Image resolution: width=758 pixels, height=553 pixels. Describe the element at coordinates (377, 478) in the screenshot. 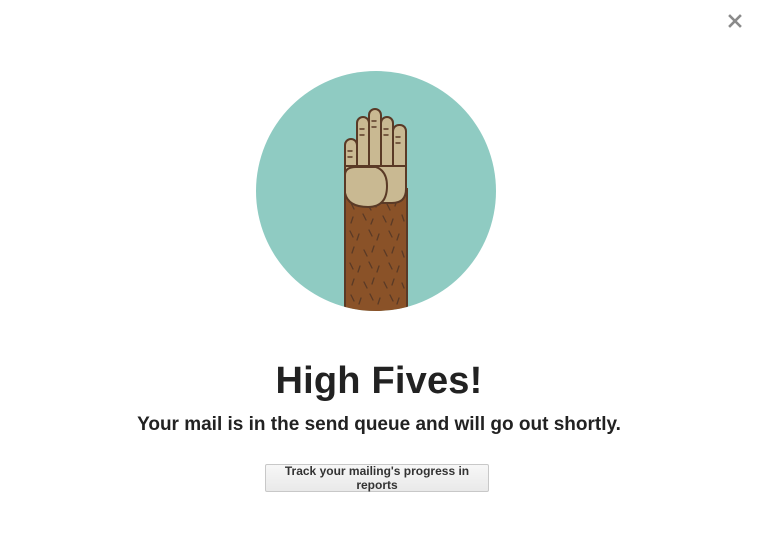

I see `track-progress-button: Track your mailing's progress in reports` at that location.